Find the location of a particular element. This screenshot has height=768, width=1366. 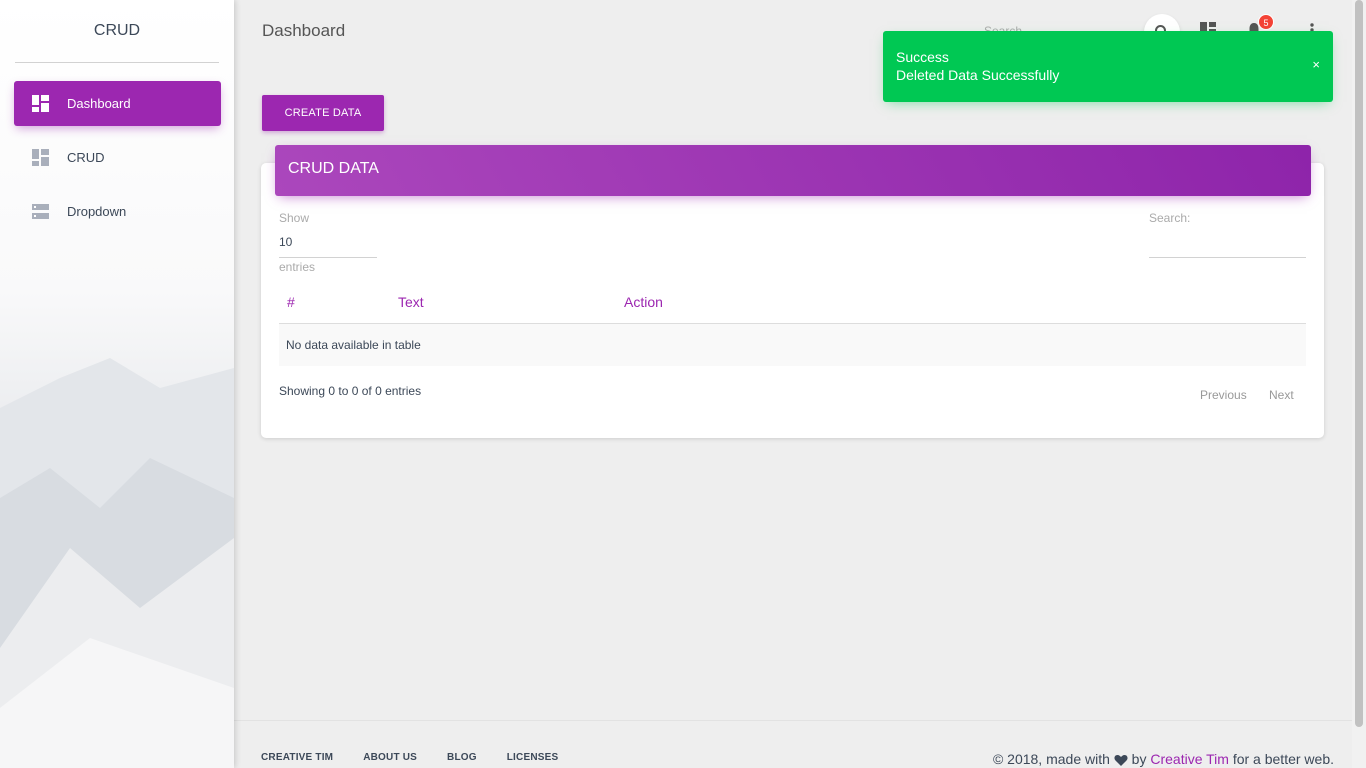

sidebar-background-image is located at coordinates (117, 563).